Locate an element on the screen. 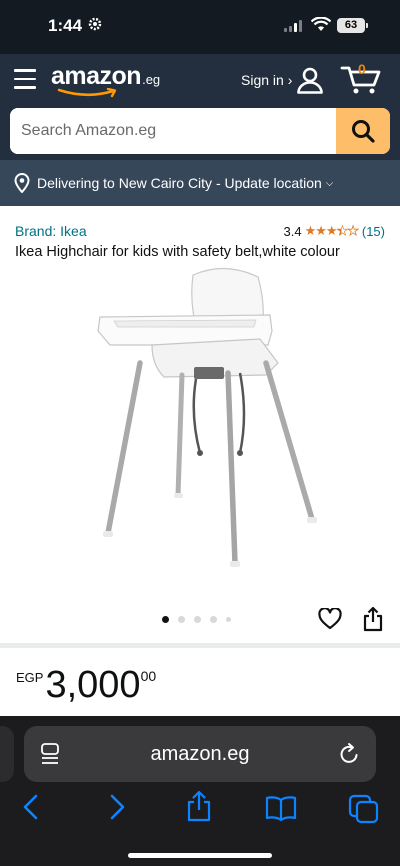 The width and height of the screenshot is (400, 866). search-icon is located at coordinates (363, 131).